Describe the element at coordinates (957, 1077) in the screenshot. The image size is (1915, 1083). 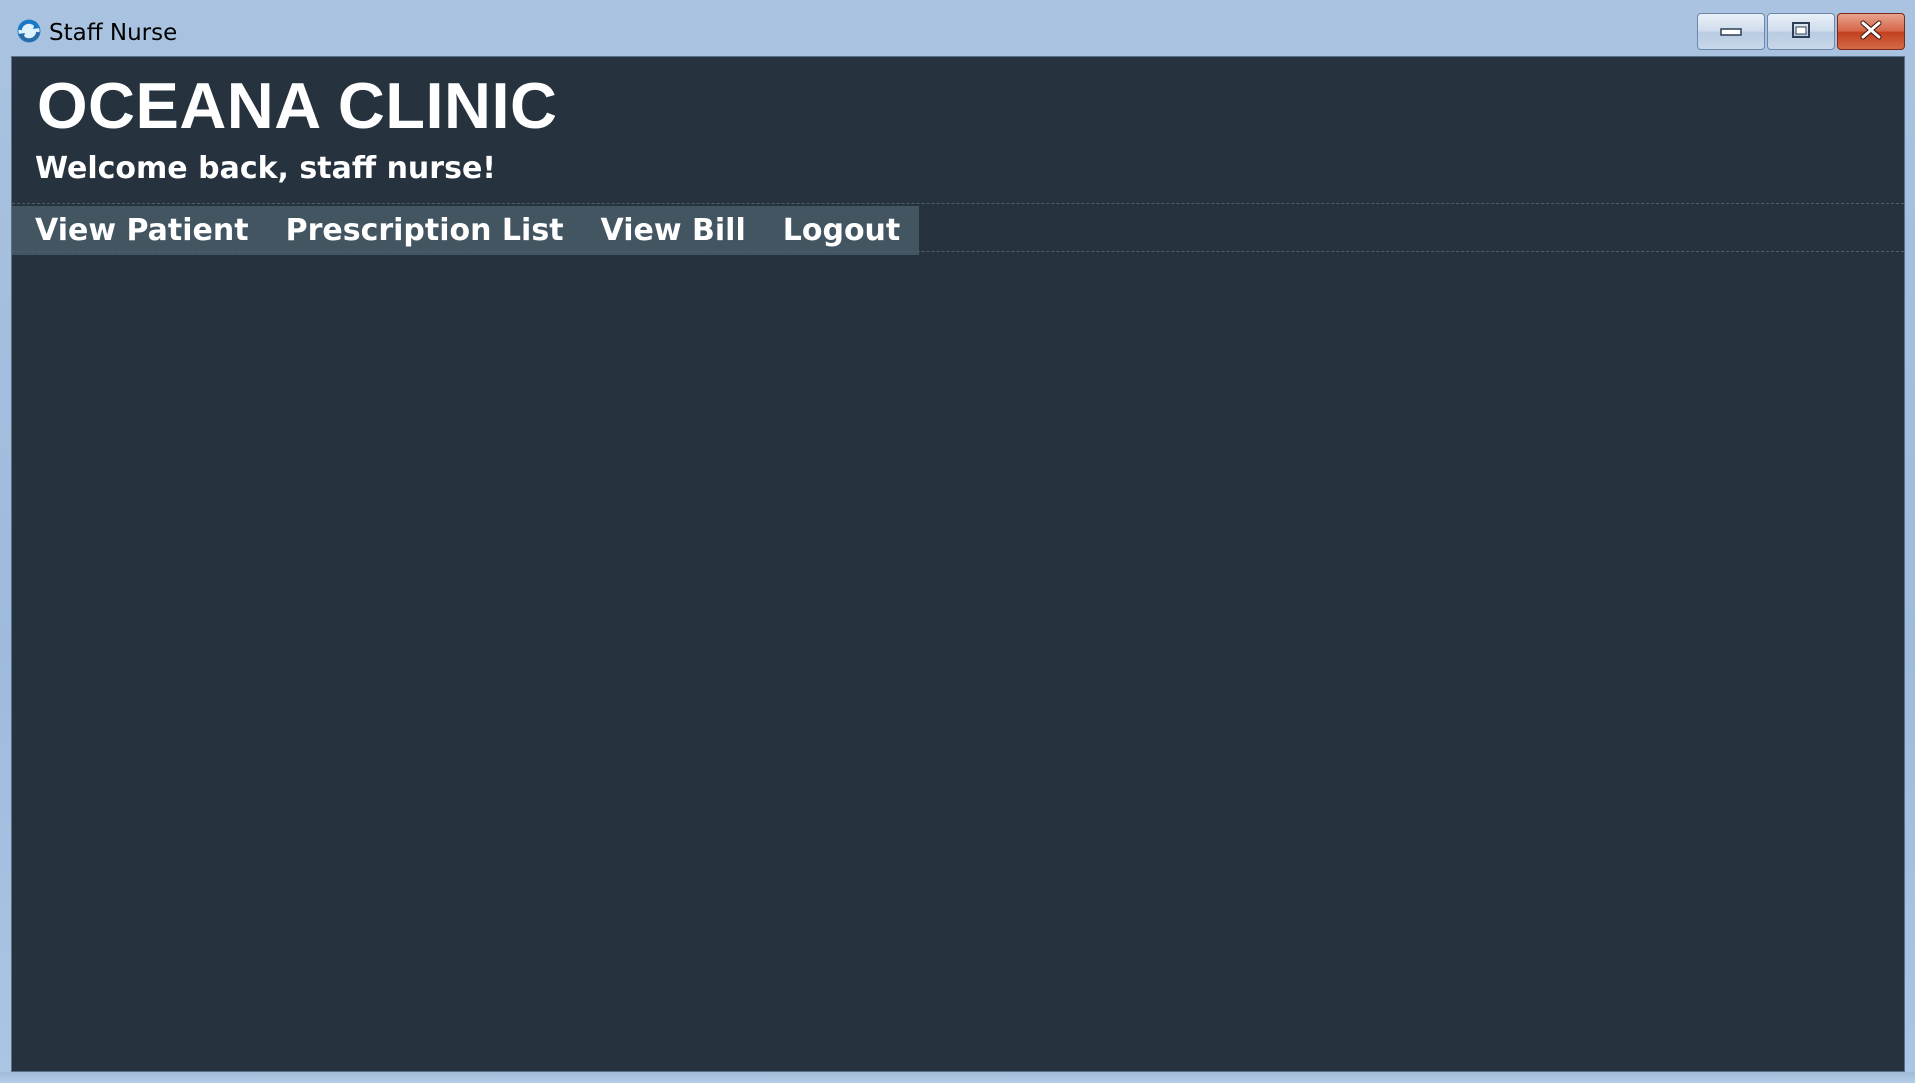
I see `window-bottom-border` at that location.